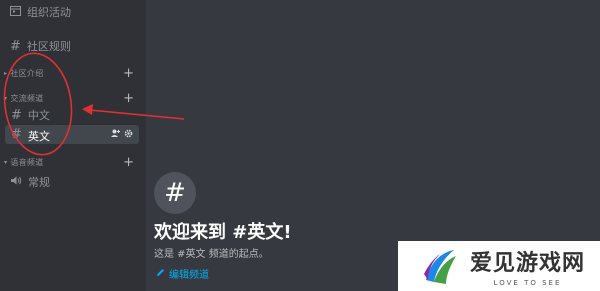 The width and height of the screenshot is (600, 291). What do you see at coordinates (39, 136) in the screenshot?
I see `channel-label: 英文` at bounding box center [39, 136].